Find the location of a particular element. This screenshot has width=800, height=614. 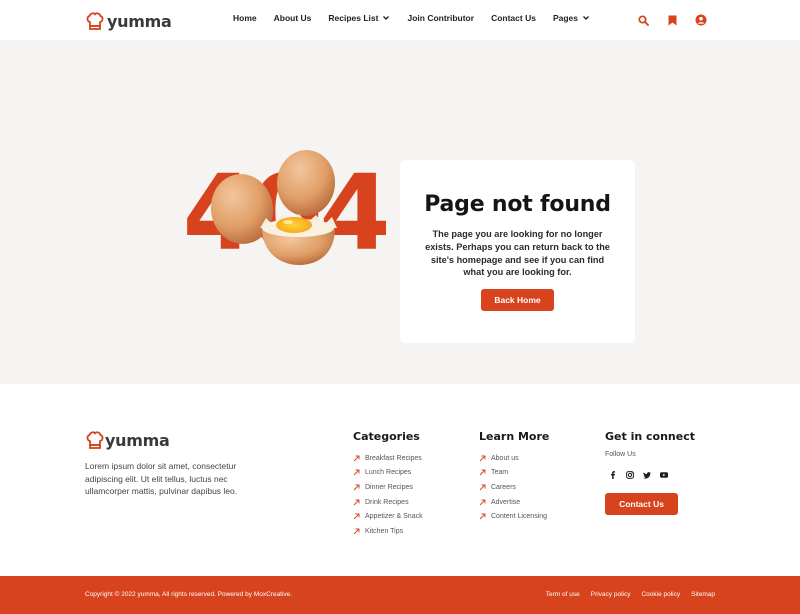

nav-contact-us: Contact Us is located at coordinates (513, 18).